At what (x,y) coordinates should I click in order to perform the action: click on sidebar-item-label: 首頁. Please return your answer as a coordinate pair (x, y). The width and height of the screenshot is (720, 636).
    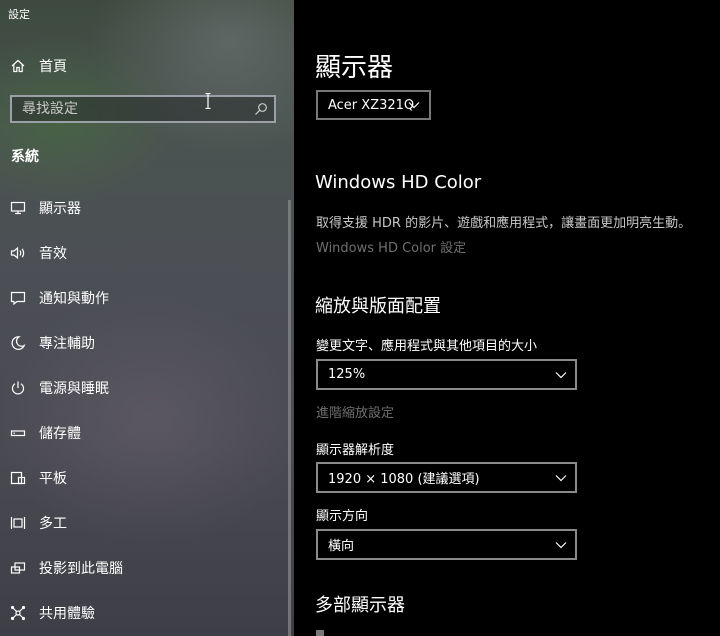
    Looking at the image, I should click on (53, 67).